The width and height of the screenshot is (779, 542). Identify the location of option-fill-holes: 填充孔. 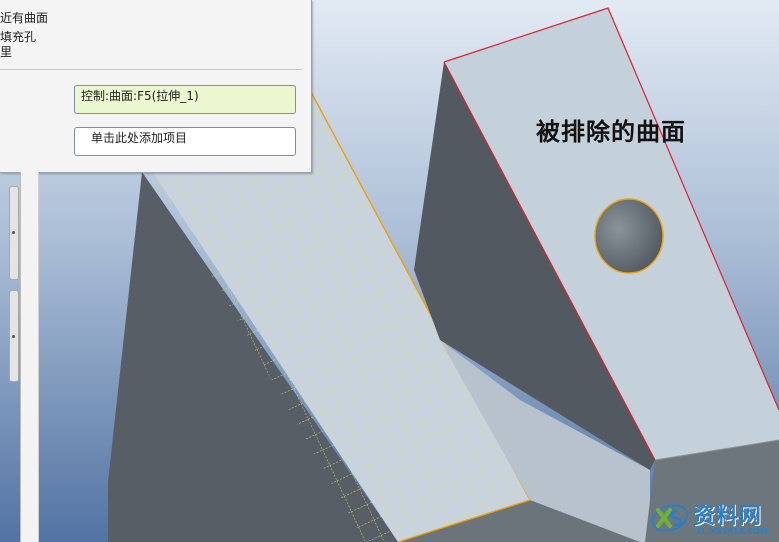
(18, 37).